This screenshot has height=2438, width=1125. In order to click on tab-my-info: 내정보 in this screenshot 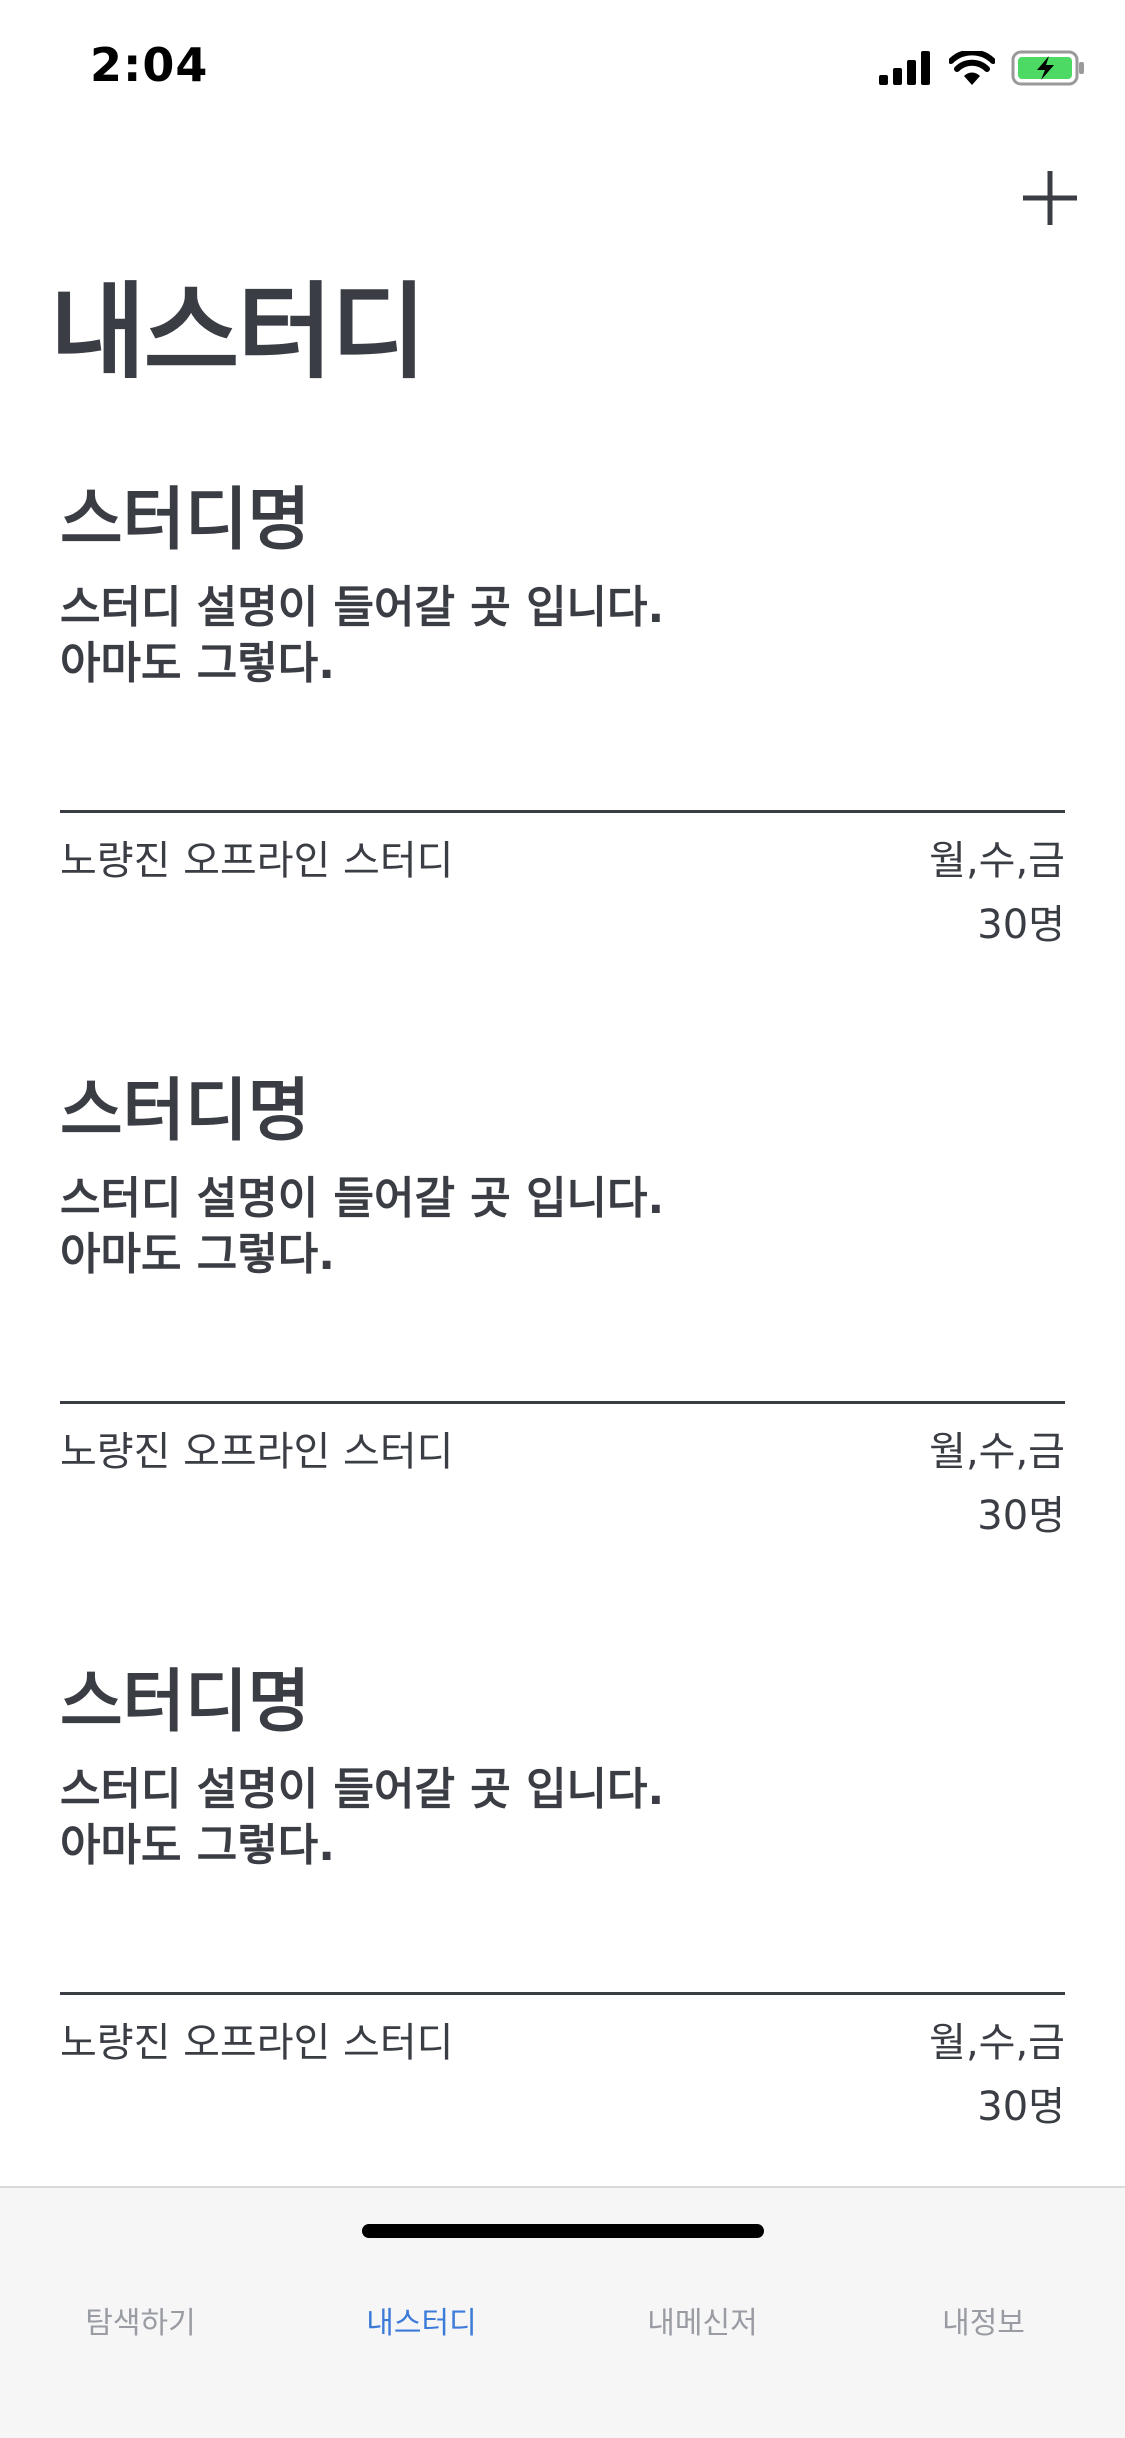, I will do `click(983, 2320)`.